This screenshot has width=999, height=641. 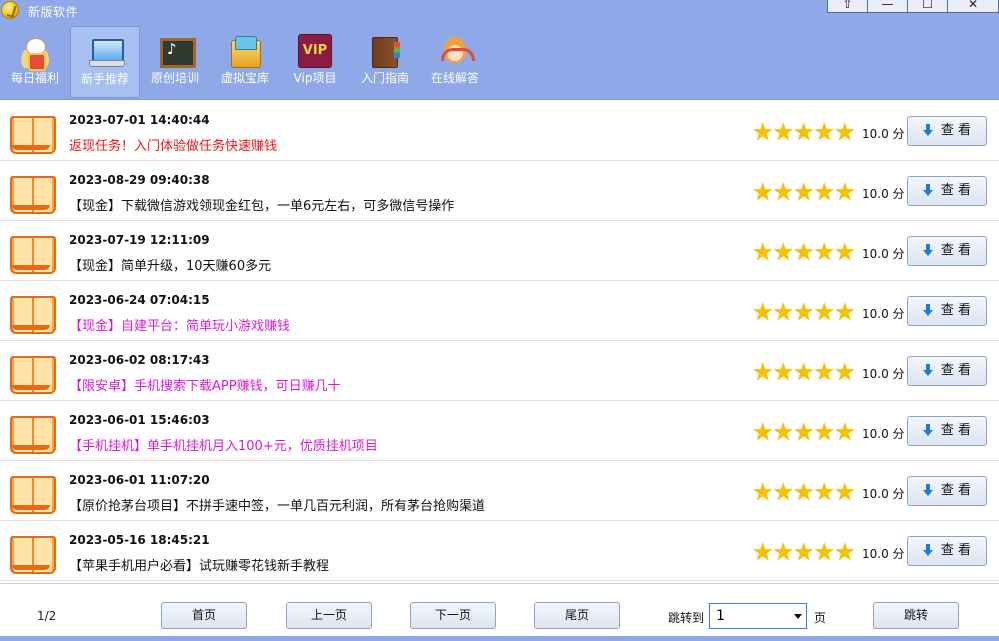 What do you see at coordinates (173, 144) in the screenshot?
I see `item-title: 返现任务！入门体验做任务快速赚钱` at bounding box center [173, 144].